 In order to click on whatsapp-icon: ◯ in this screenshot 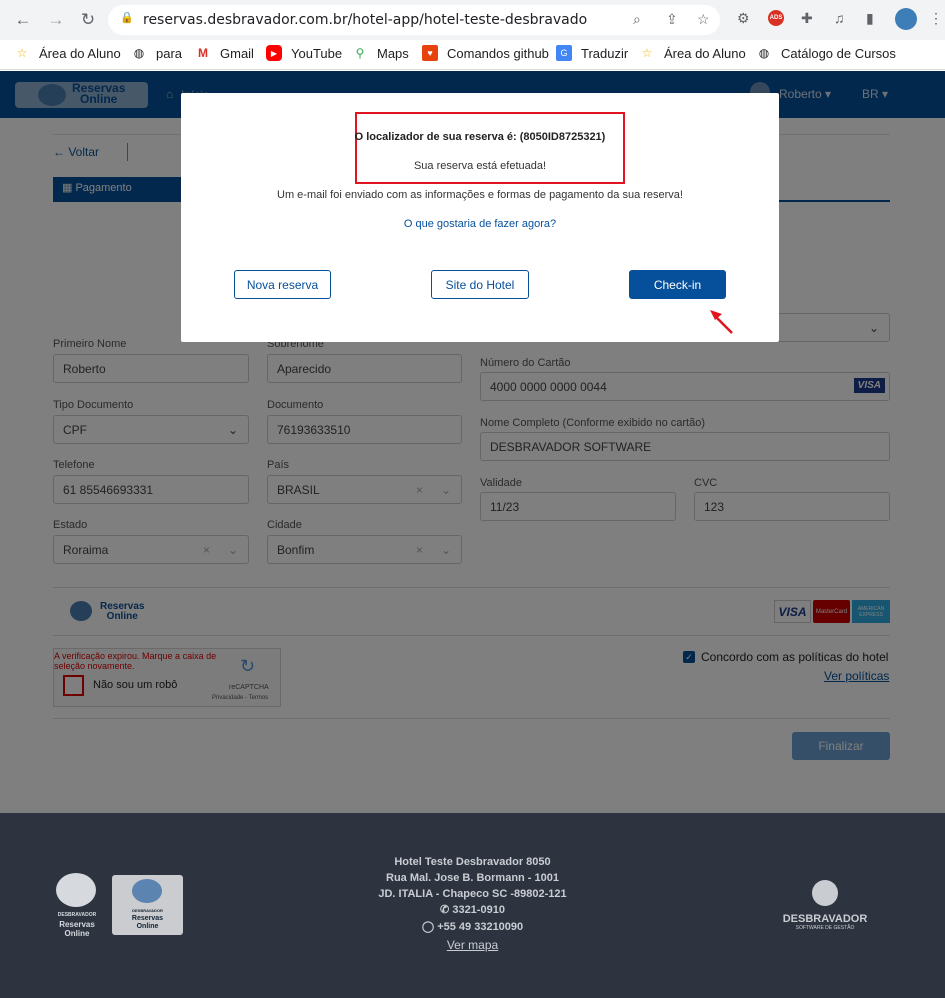, I will do `click(429, 927)`.